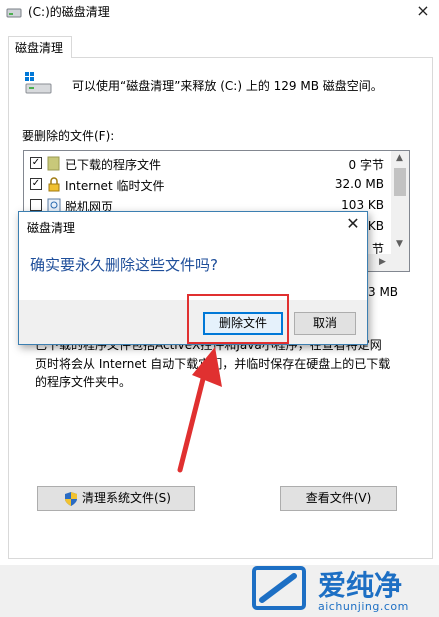  I want to click on watermark-url: aichunjing.com, so click(363, 606).